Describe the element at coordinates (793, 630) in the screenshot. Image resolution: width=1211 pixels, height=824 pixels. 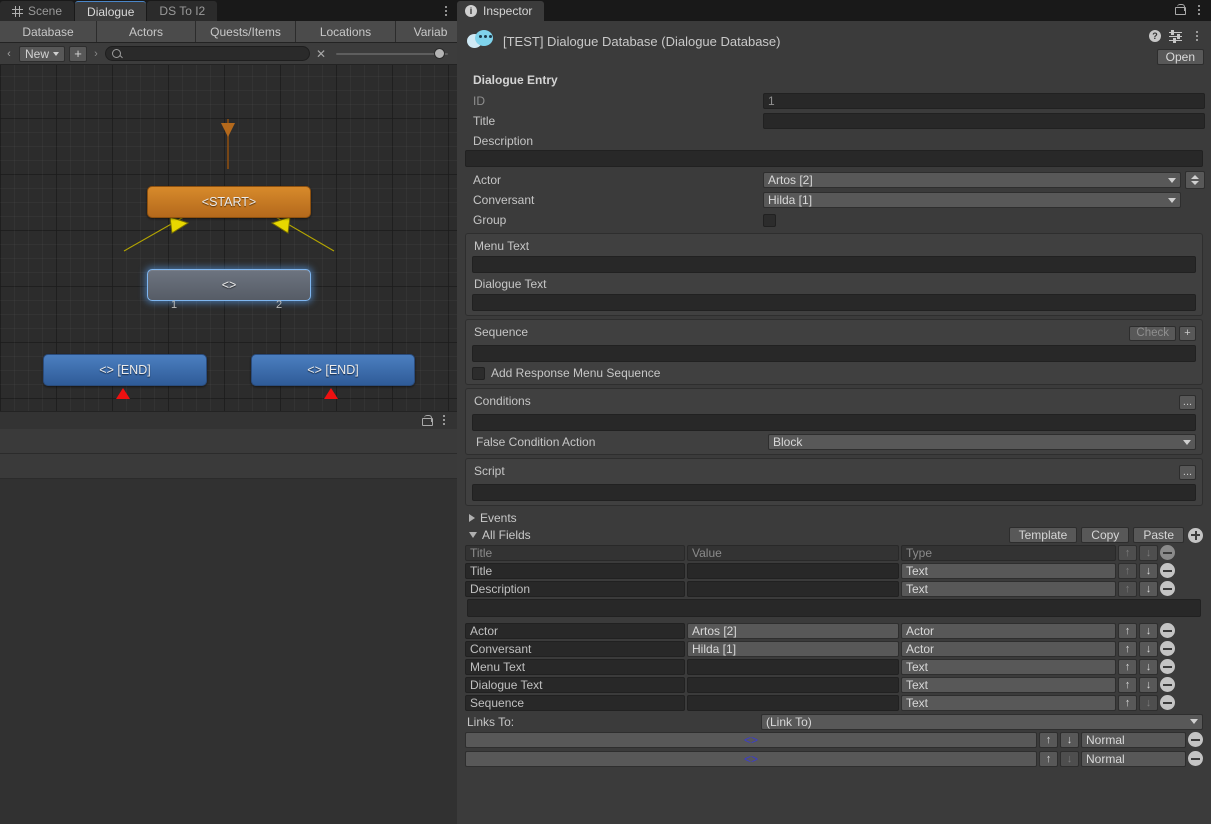
I see `field-value-dropdown: Artos [2]` at that location.